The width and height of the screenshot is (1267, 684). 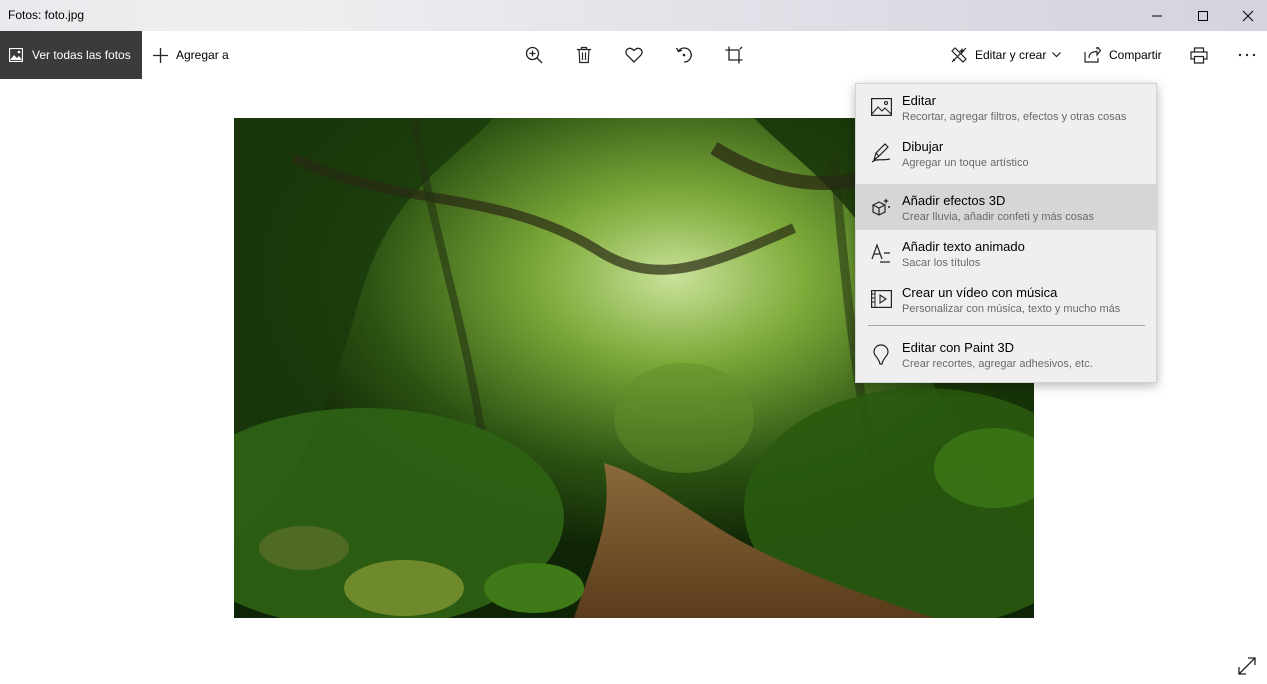 I want to click on favorite-button, so click(x=634, y=55).